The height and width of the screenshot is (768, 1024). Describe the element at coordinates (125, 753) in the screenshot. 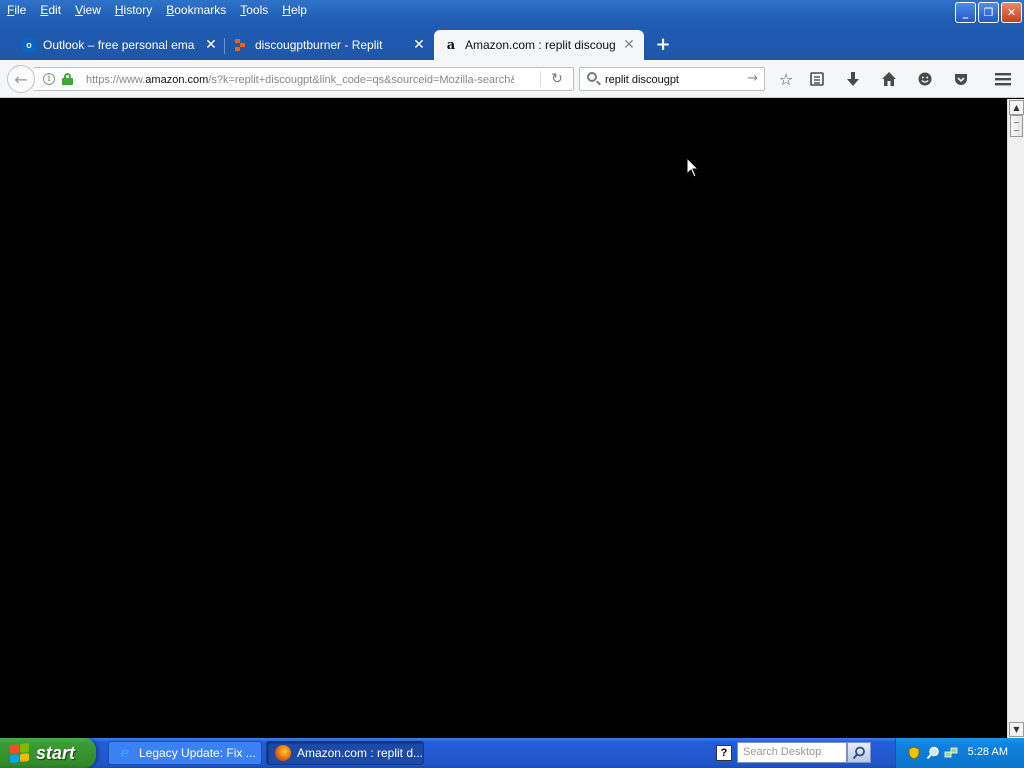

I see `ie-icon: e` at that location.